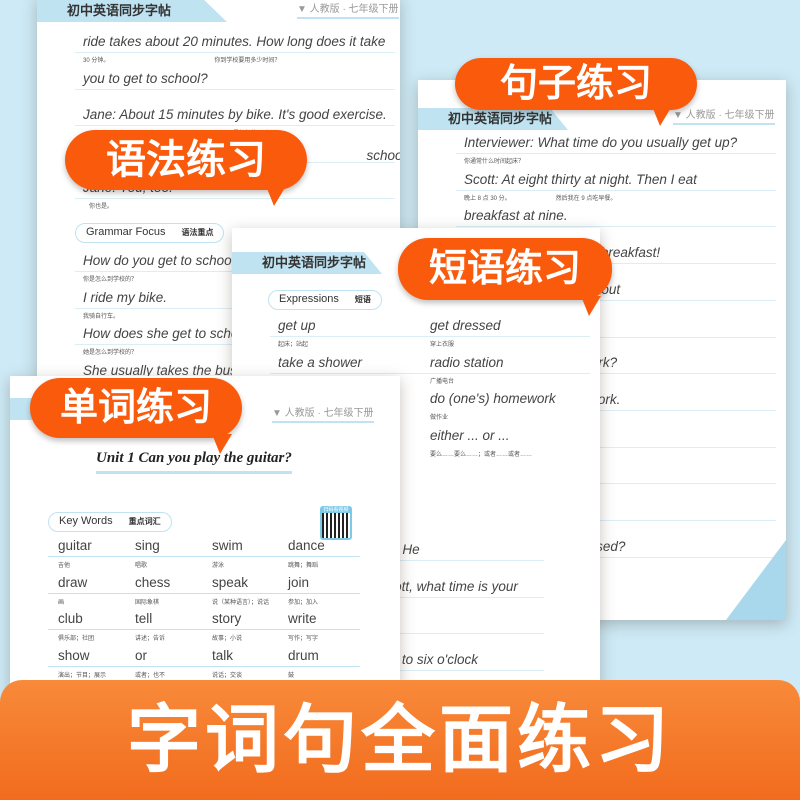 This screenshot has width=800, height=800. Describe the element at coordinates (293, 345) in the screenshot. I see `chinese-translation: 起床；站起` at that location.